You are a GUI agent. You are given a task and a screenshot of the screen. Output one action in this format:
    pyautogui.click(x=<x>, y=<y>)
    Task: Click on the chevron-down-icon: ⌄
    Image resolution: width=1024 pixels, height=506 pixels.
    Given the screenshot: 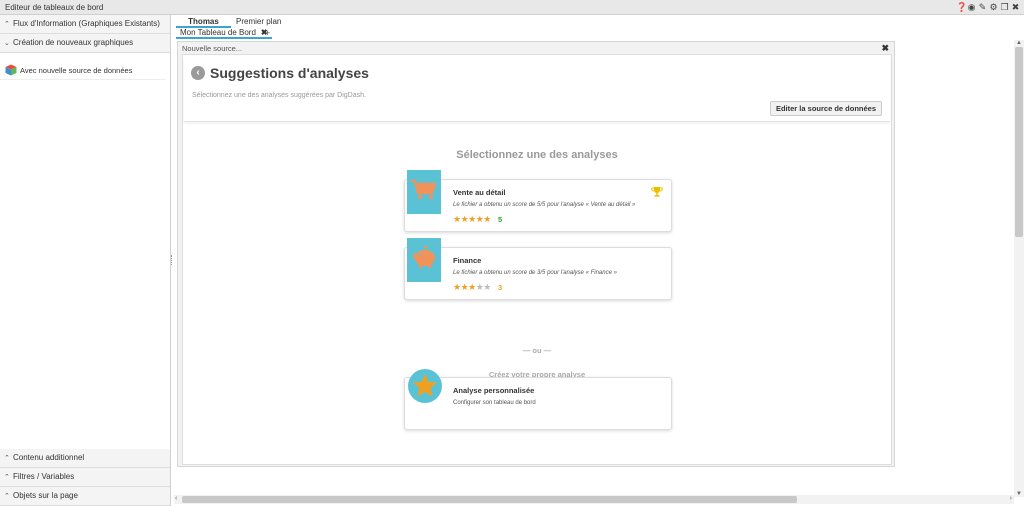 What is the action you would take?
    pyautogui.click(x=7, y=43)
    